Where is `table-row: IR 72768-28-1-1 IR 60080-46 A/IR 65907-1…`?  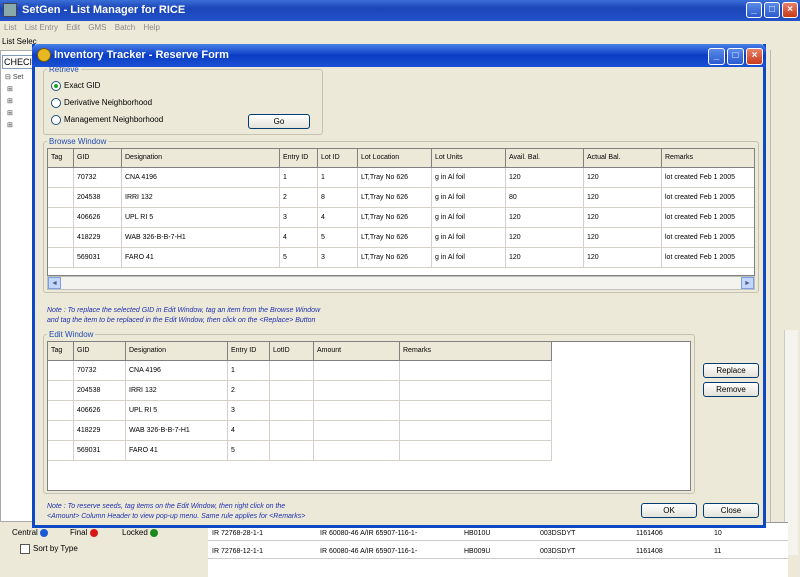 table-row: IR 72768-28-1-1 IR 60080-46 A/IR 65907-1… is located at coordinates (498, 534).